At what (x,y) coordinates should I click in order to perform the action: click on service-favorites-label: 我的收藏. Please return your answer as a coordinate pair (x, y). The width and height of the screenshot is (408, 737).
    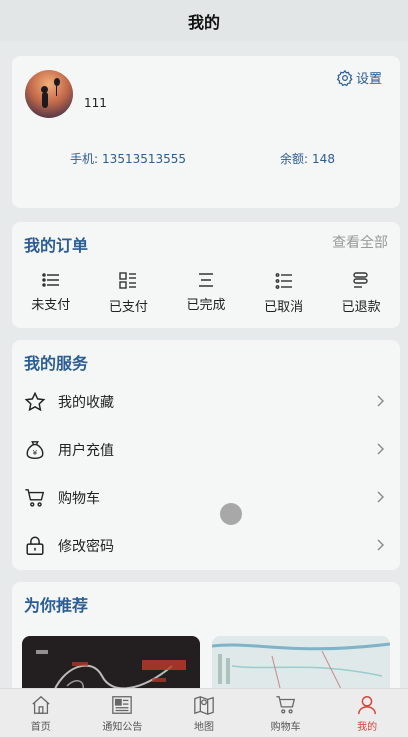
    Looking at the image, I should click on (86, 402).